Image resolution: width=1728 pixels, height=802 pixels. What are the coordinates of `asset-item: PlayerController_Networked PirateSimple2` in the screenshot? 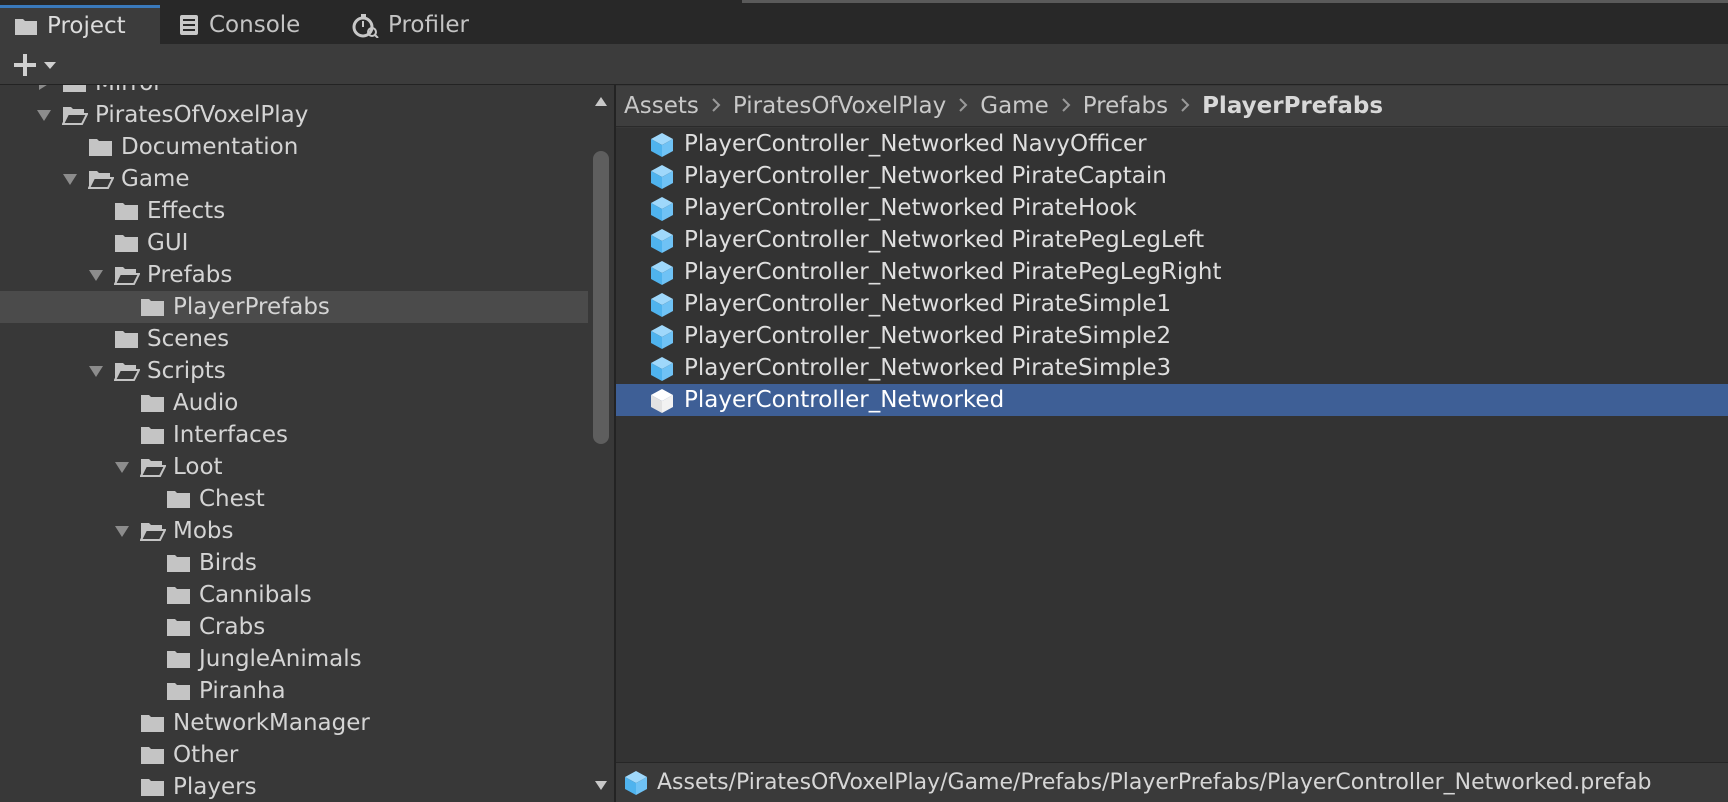 It's located at (1172, 336).